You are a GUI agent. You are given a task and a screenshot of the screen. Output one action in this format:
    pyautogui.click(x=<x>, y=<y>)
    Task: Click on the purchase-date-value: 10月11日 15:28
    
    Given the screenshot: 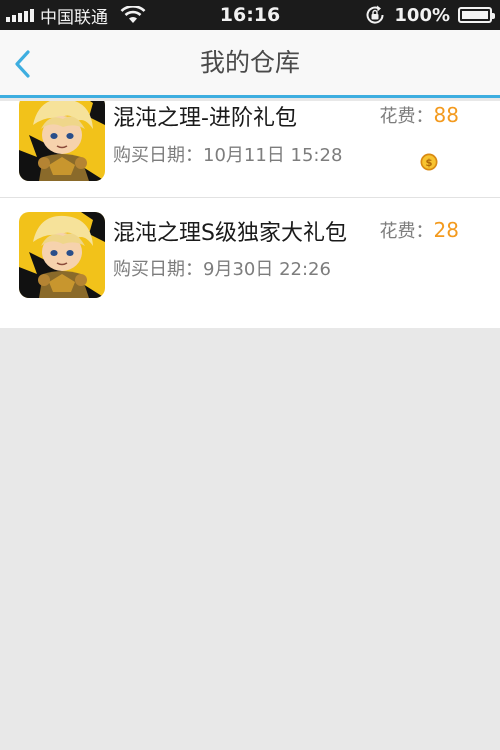 What is the action you would take?
    pyautogui.click(x=273, y=155)
    